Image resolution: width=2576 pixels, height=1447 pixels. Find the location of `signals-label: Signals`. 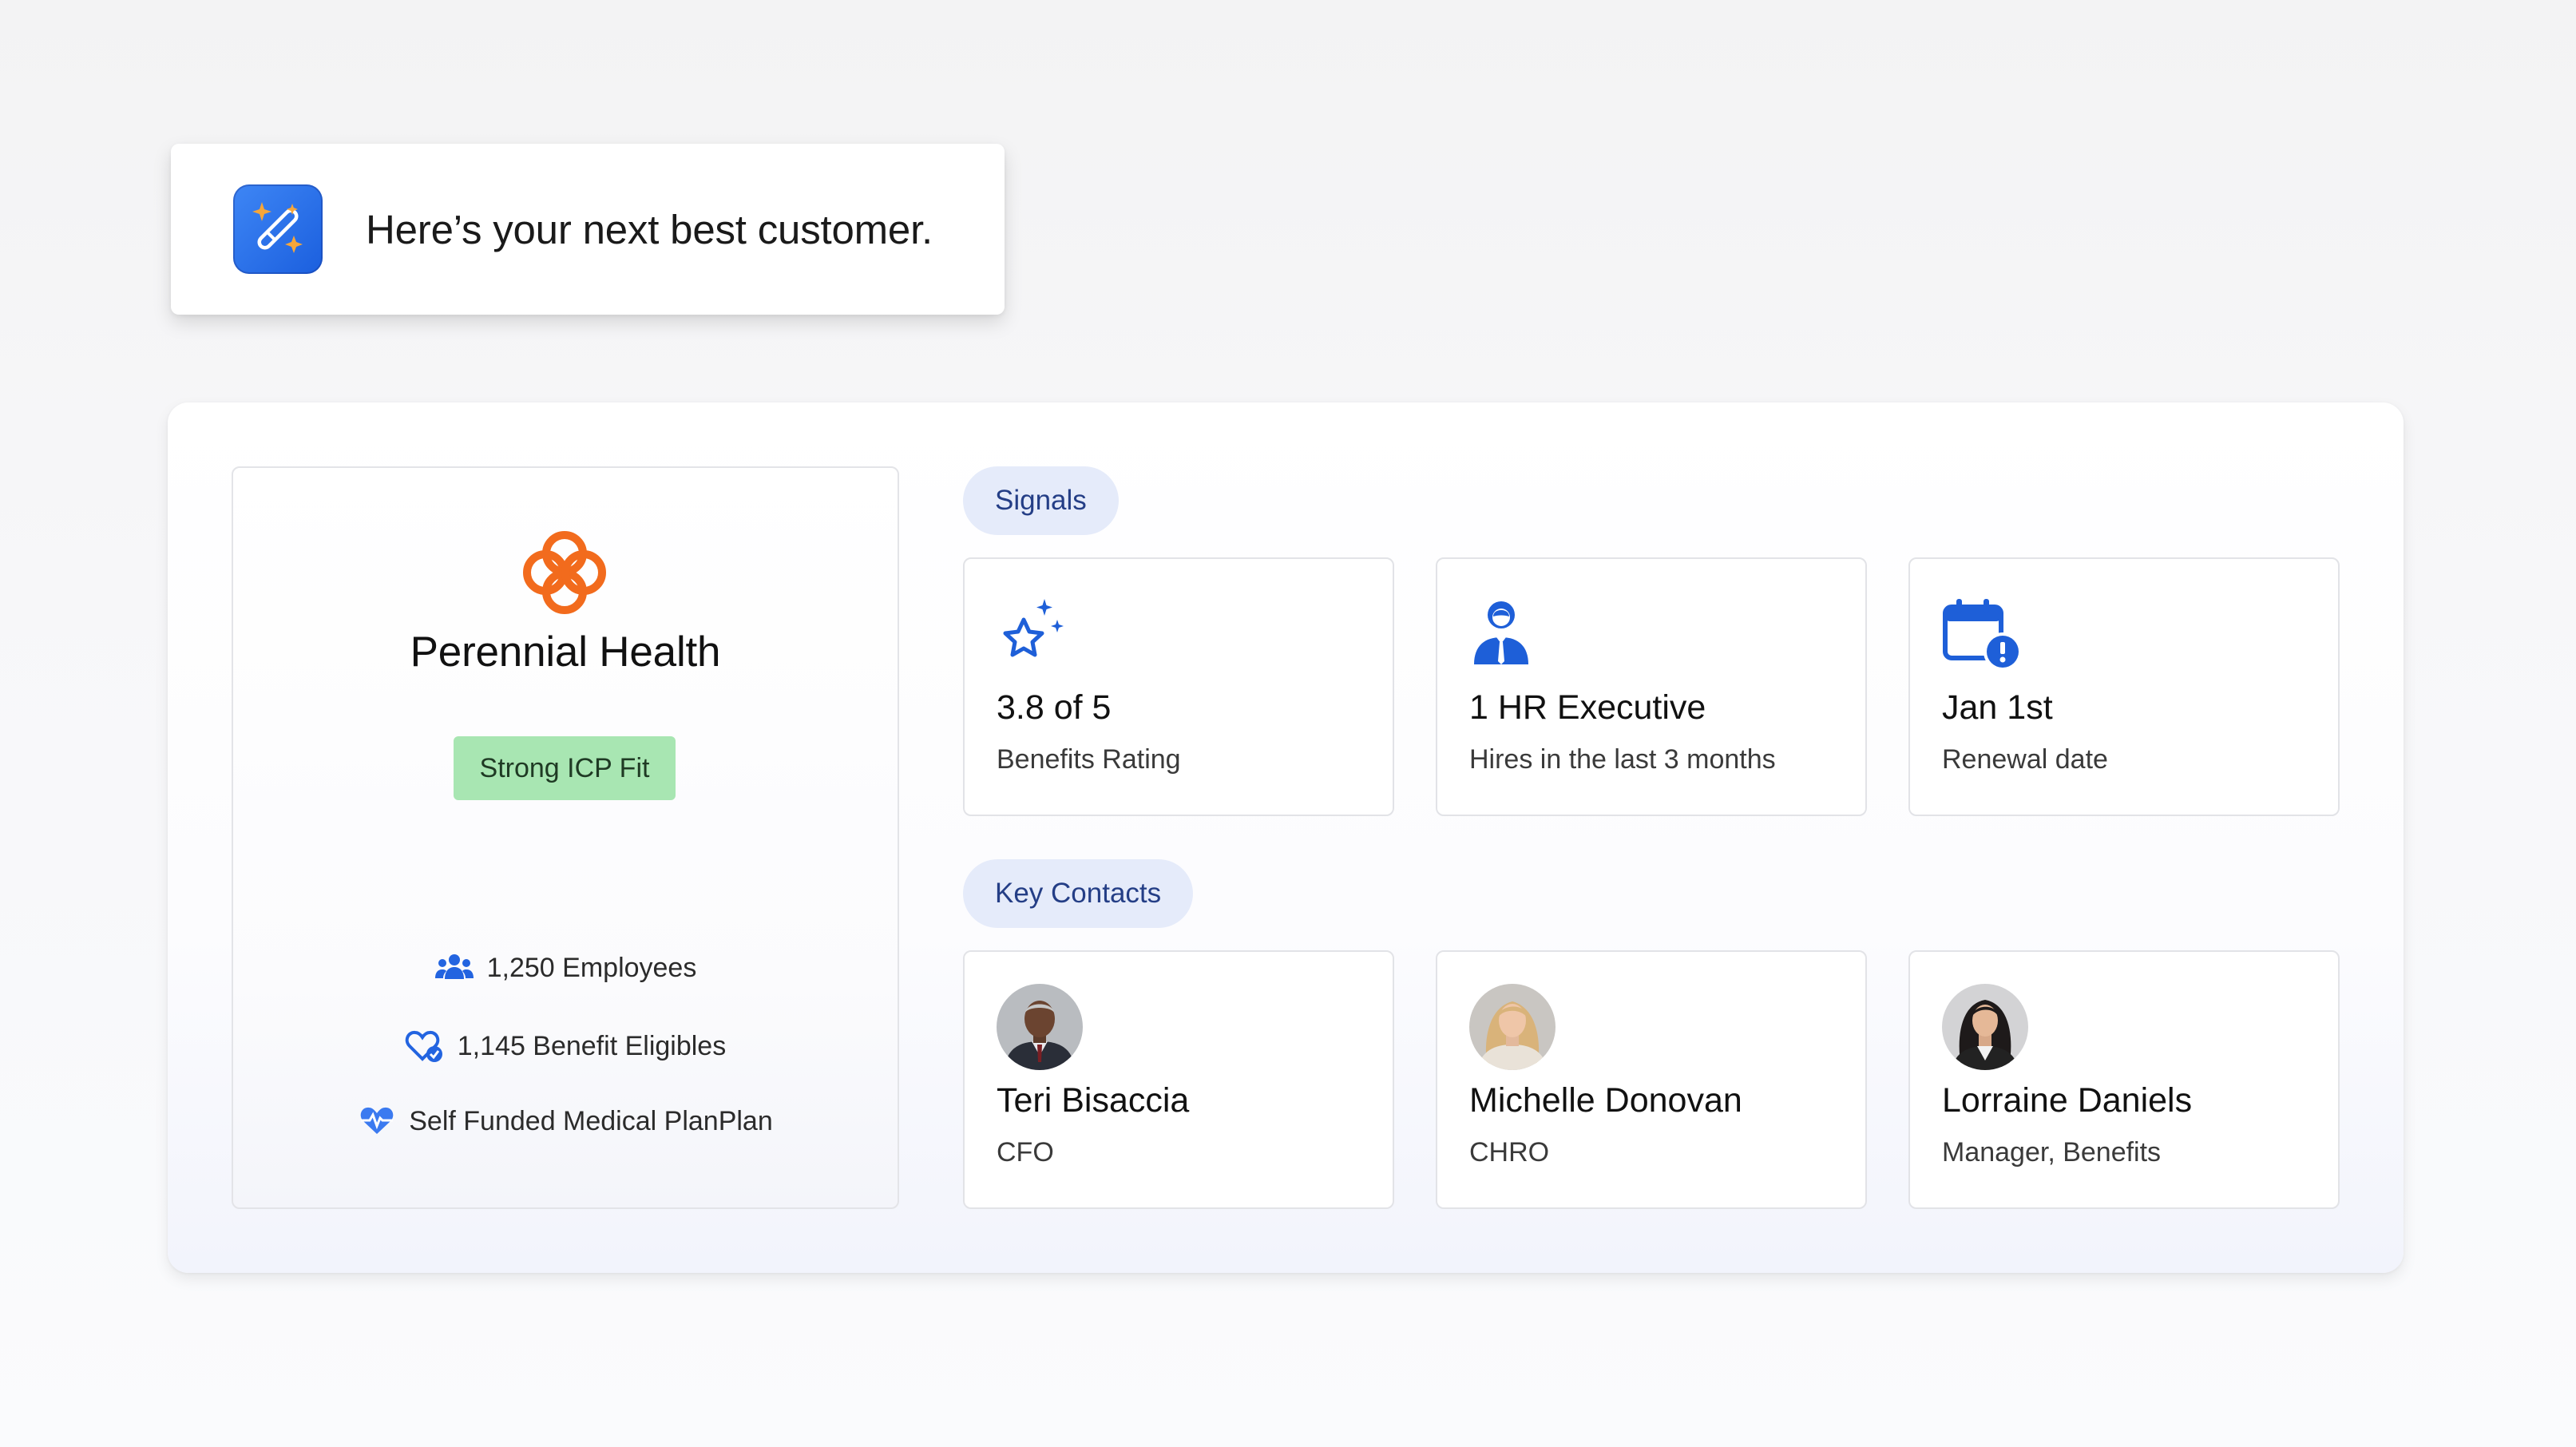

signals-label: Signals is located at coordinates (1041, 500).